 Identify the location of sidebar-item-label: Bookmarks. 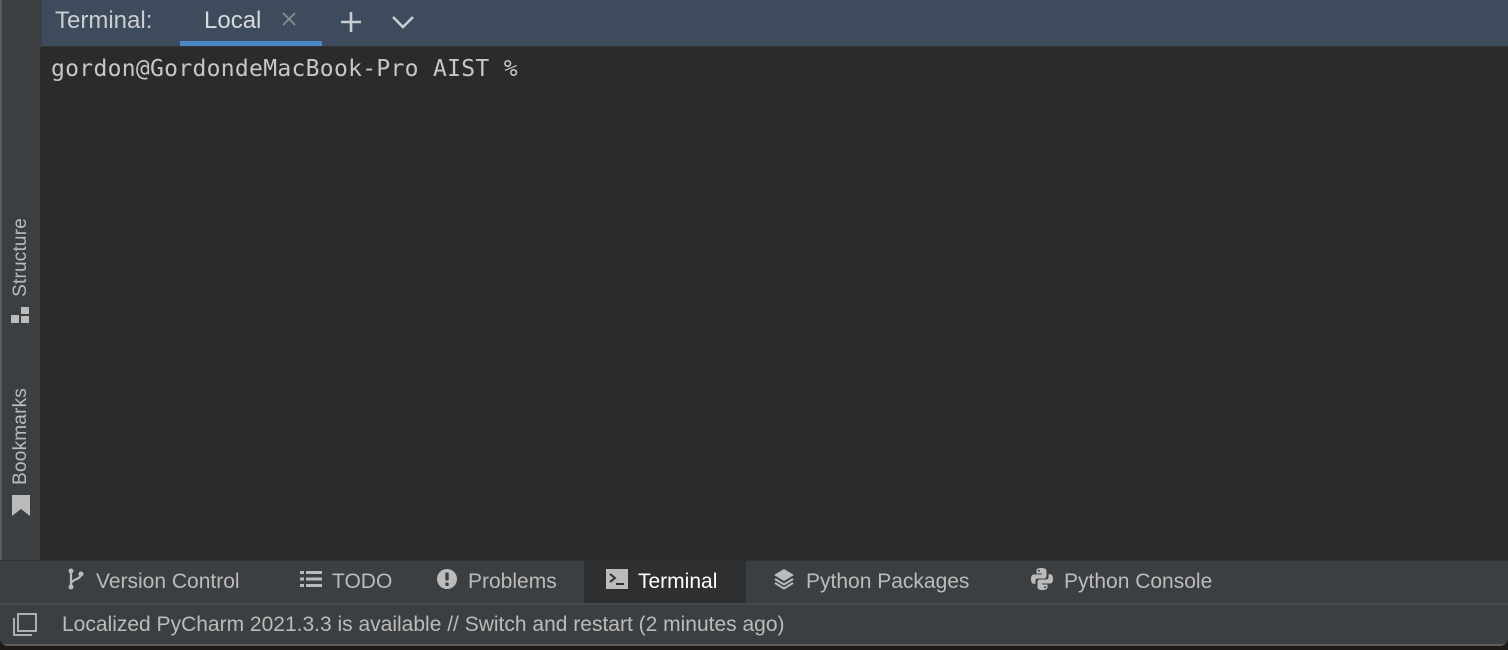
(20, 436).